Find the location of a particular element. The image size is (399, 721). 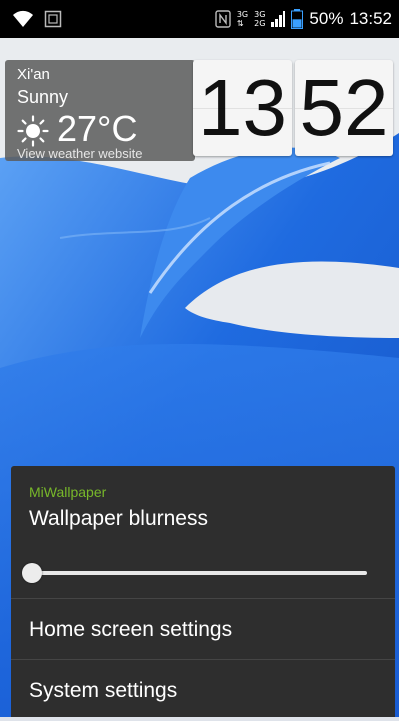

panel-app-name: MiWallpaper is located at coordinates (68, 492).